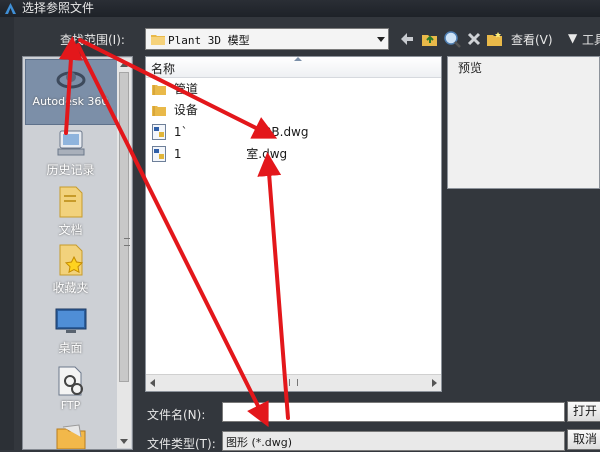 This screenshot has height=452, width=600. I want to click on places-scrollbar, so click(124, 253).